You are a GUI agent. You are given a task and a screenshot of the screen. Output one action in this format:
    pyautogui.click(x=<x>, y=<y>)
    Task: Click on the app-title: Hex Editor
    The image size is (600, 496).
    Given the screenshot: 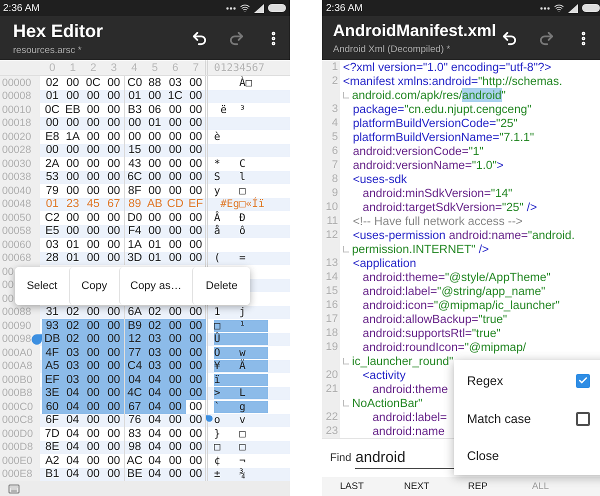 What is the action you would take?
    pyautogui.click(x=58, y=31)
    